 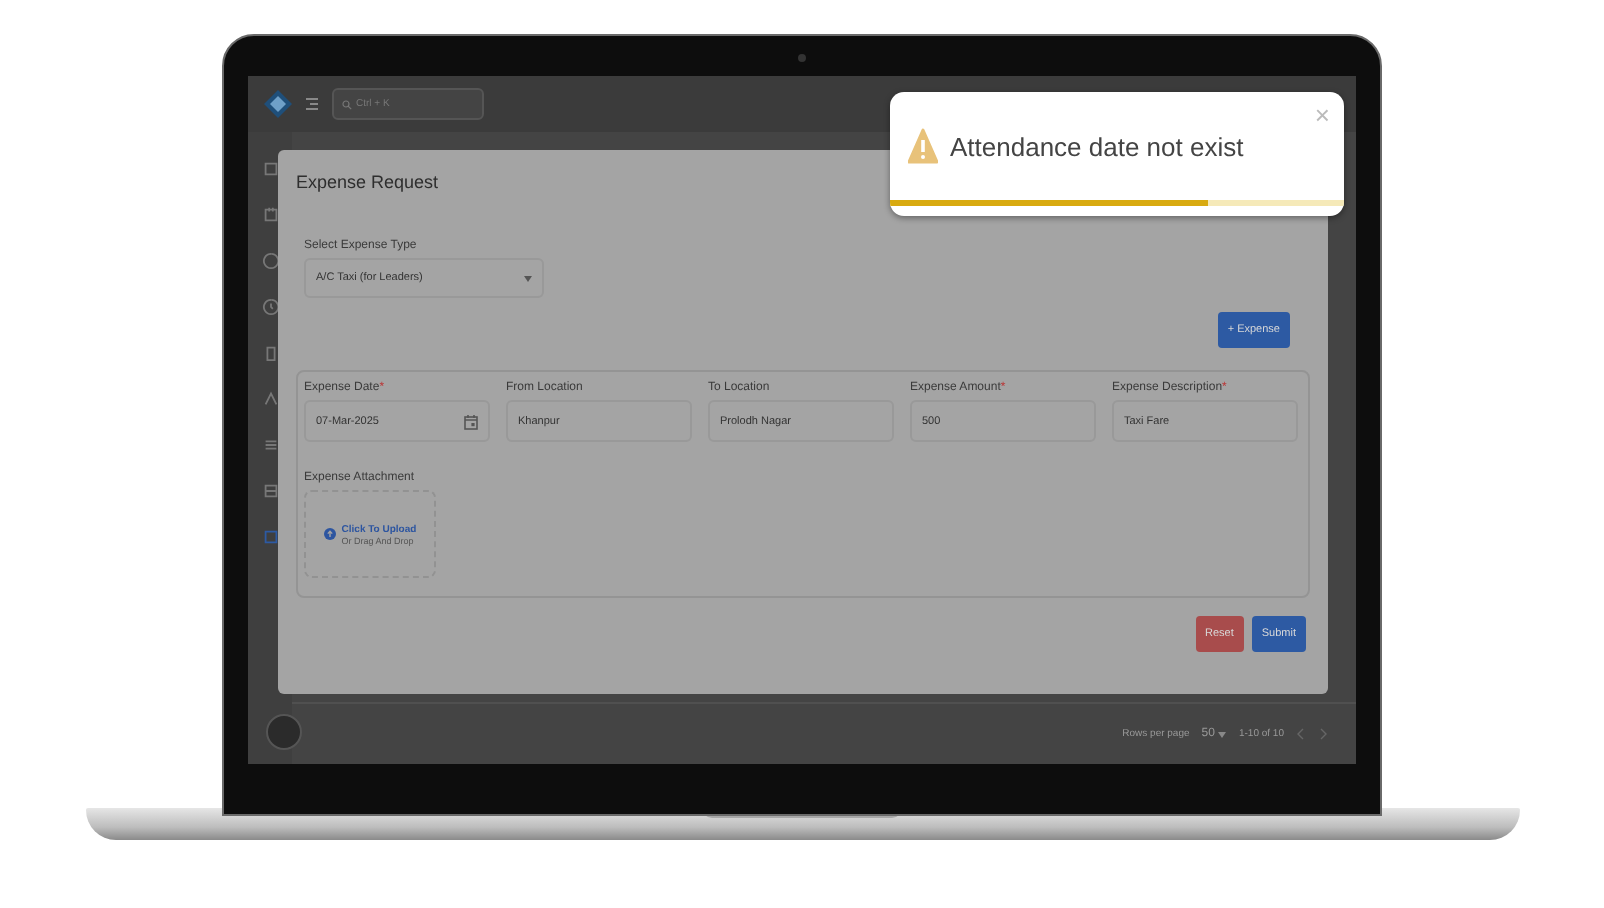 I want to click on logo-icon, so click(x=278, y=104).